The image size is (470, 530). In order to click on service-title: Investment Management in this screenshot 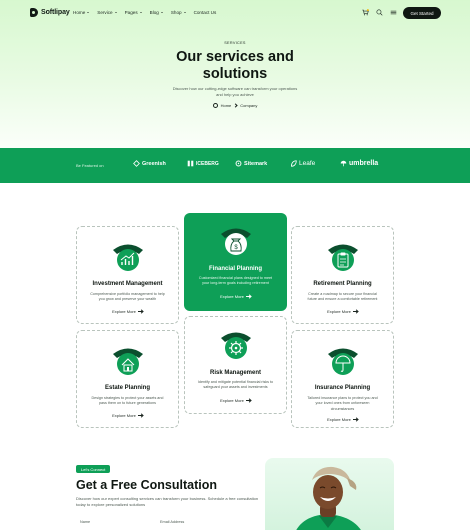, I will do `click(127, 284)`.